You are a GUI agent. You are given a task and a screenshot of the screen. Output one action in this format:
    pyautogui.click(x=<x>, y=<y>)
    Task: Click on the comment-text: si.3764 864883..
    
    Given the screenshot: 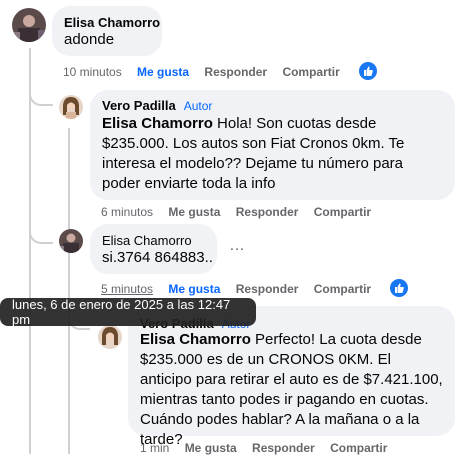 What is the action you would take?
    pyautogui.click(x=157, y=257)
    